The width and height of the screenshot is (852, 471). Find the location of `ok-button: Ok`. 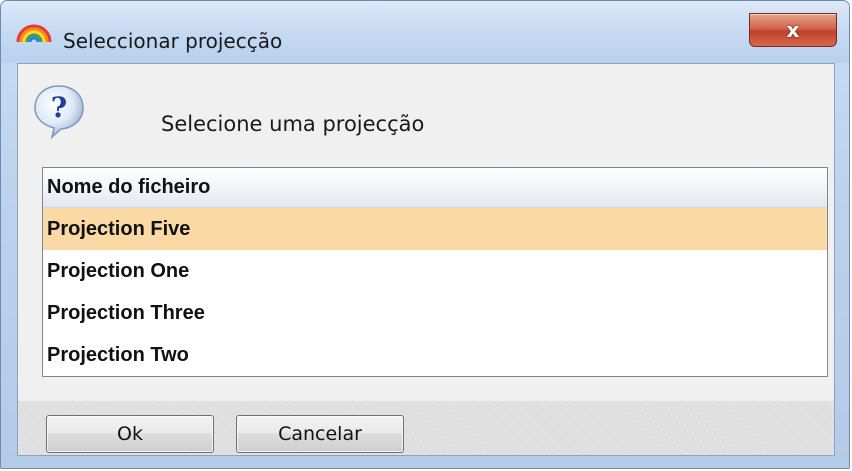

ok-button: Ok is located at coordinates (130, 434).